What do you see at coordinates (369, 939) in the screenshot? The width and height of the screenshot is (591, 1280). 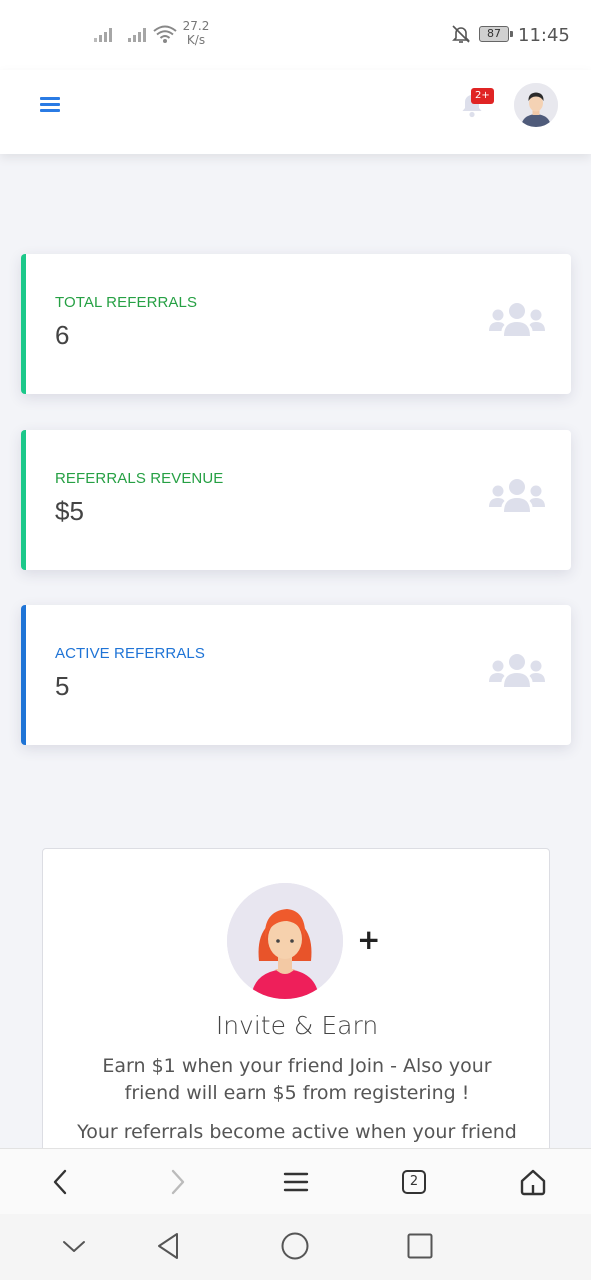 I see `plus-icon: +` at bounding box center [369, 939].